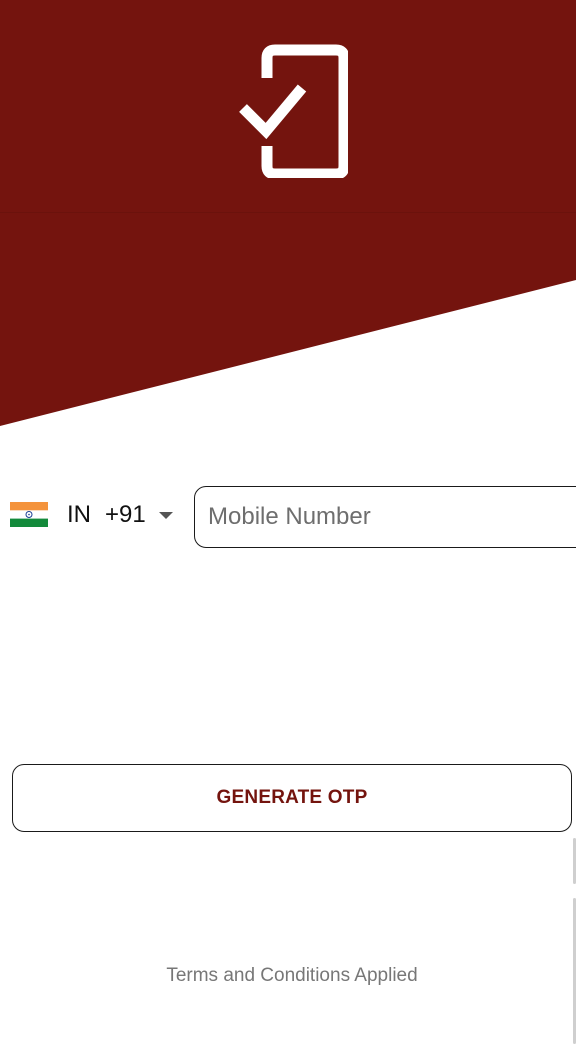 The height and width of the screenshot is (1044, 576). What do you see at coordinates (166, 515) in the screenshot?
I see `dropdown-arrow-icon` at bounding box center [166, 515].